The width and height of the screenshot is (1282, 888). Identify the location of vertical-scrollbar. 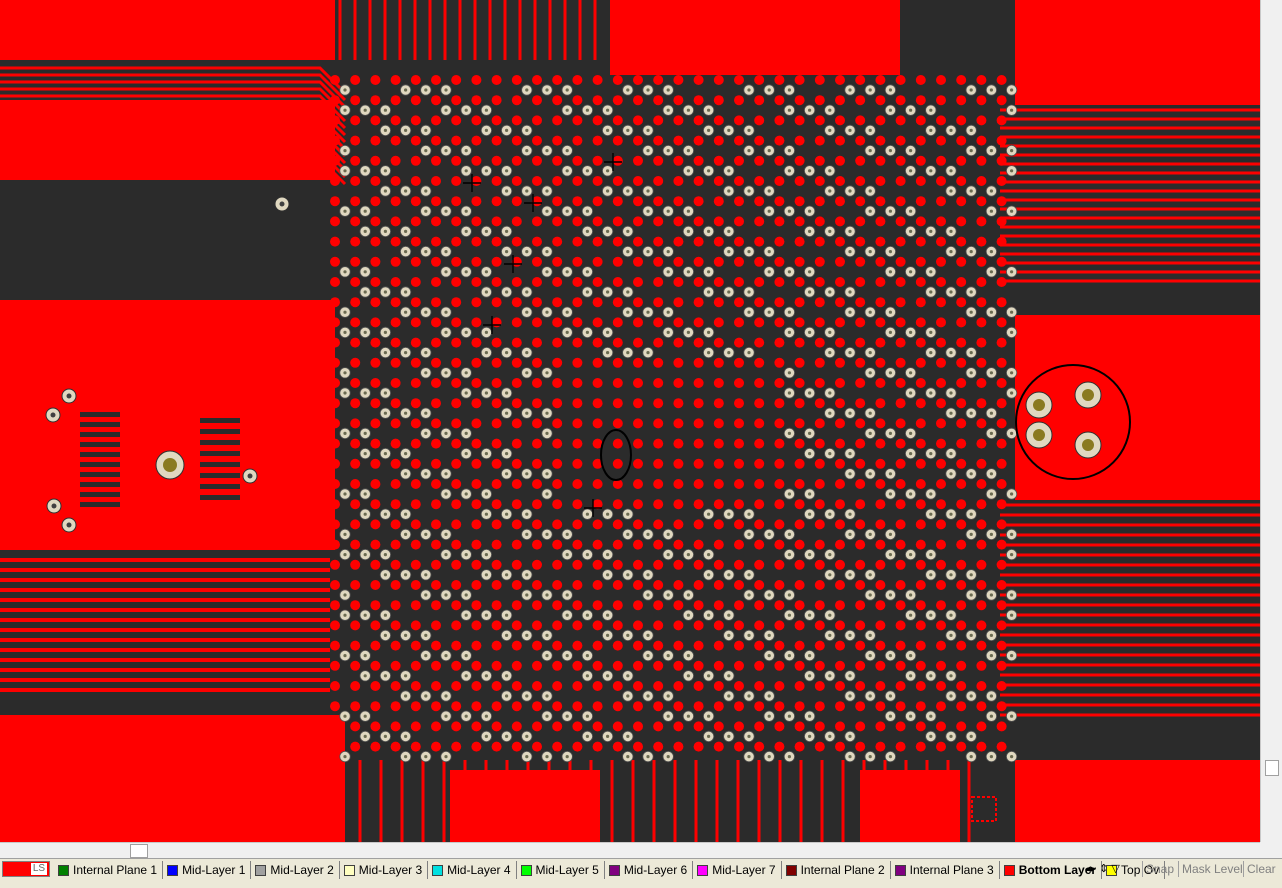
(1271, 421).